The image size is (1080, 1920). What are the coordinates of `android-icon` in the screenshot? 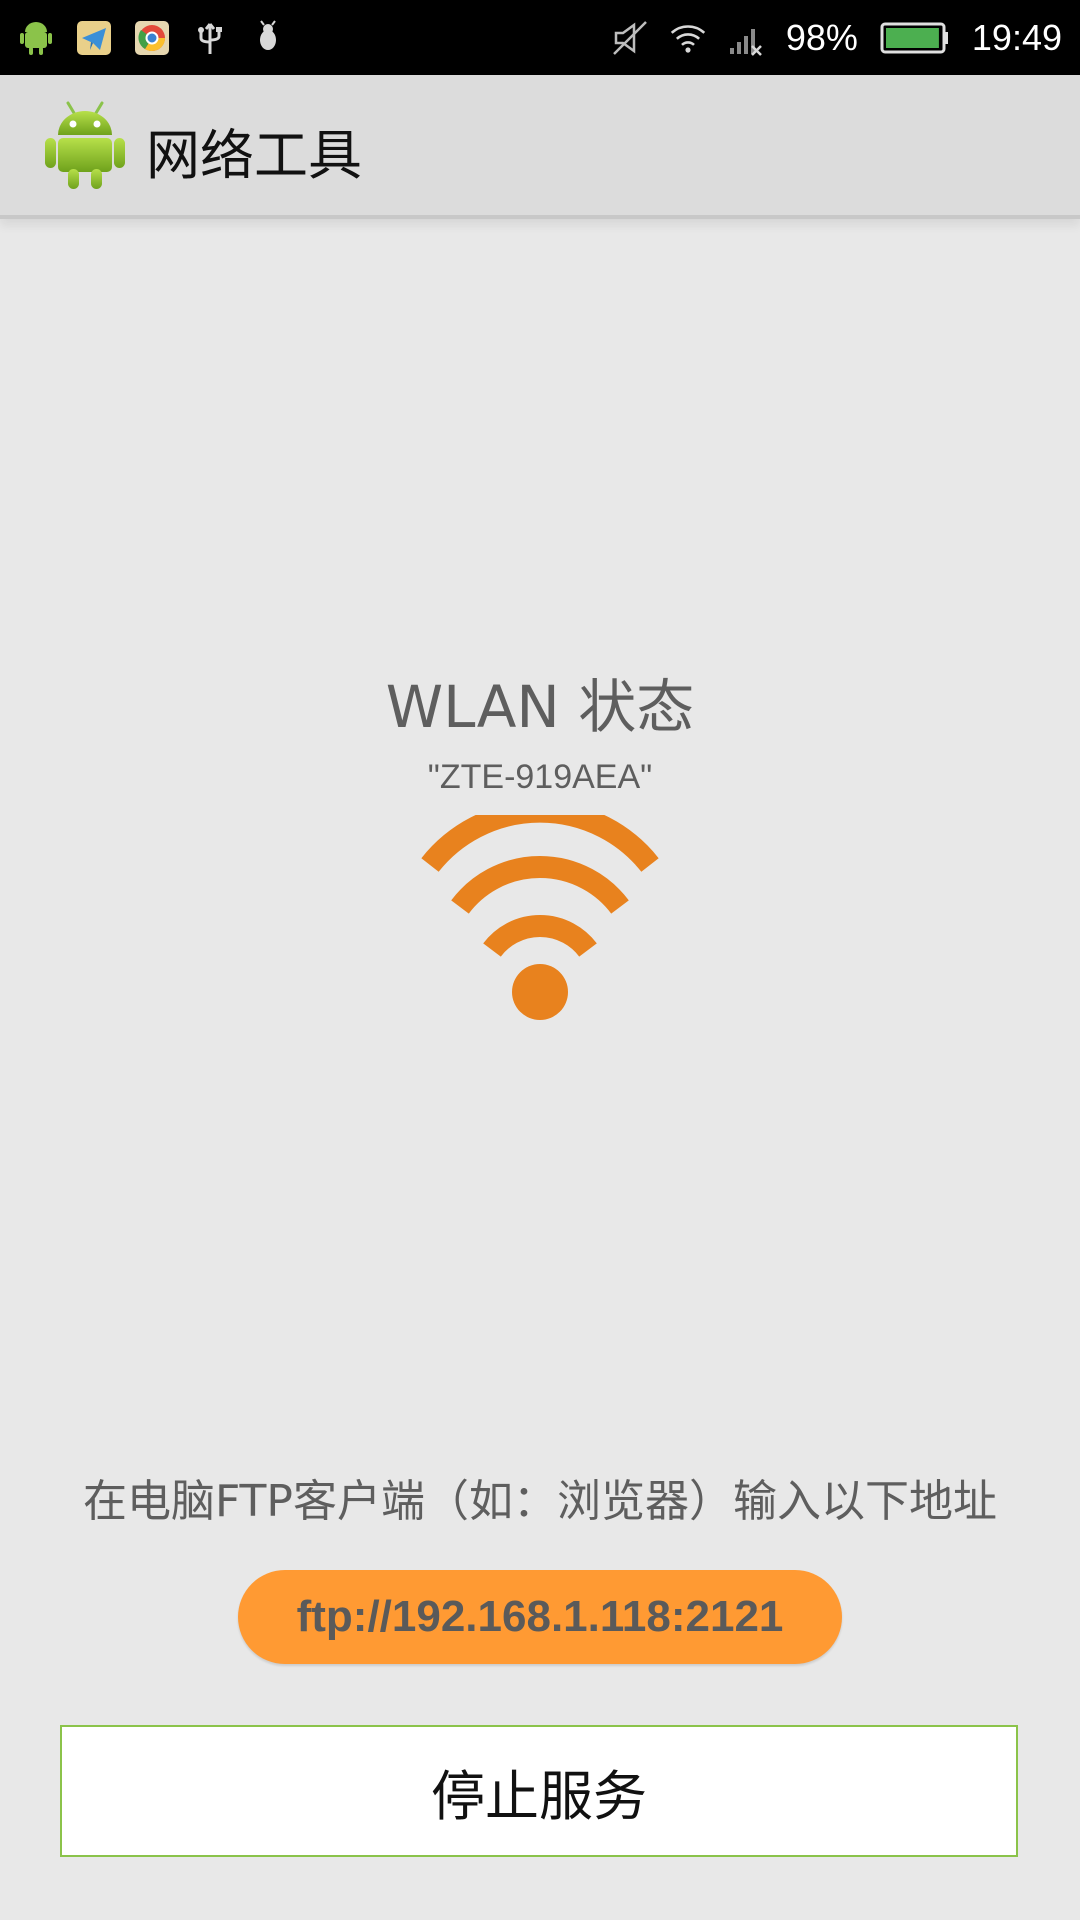 It's located at (36, 38).